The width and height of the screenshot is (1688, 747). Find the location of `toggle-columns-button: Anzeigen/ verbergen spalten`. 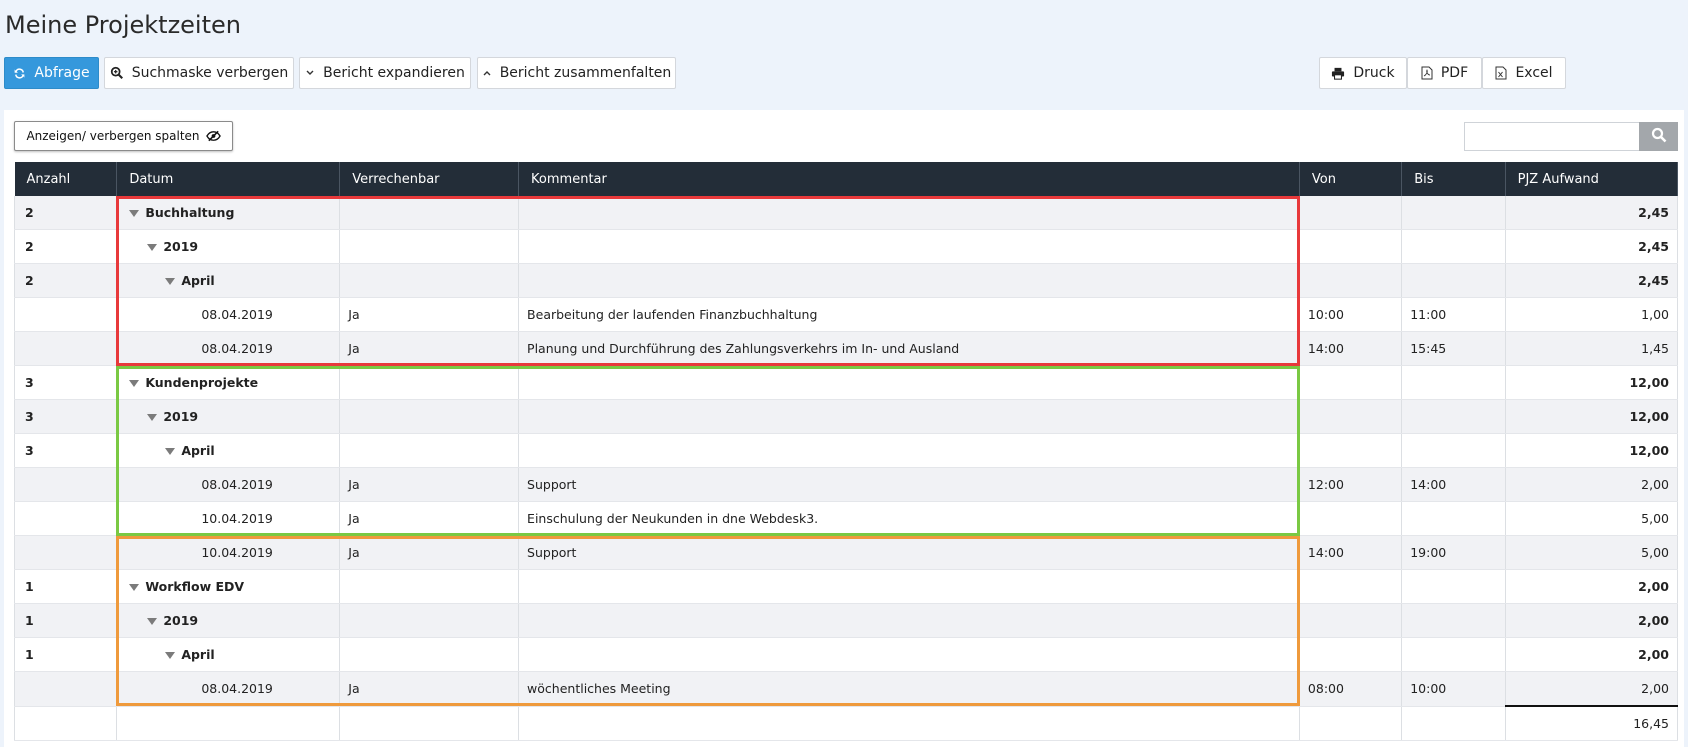

toggle-columns-button: Anzeigen/ verbergen spalten is located at coordinates (123, 136).